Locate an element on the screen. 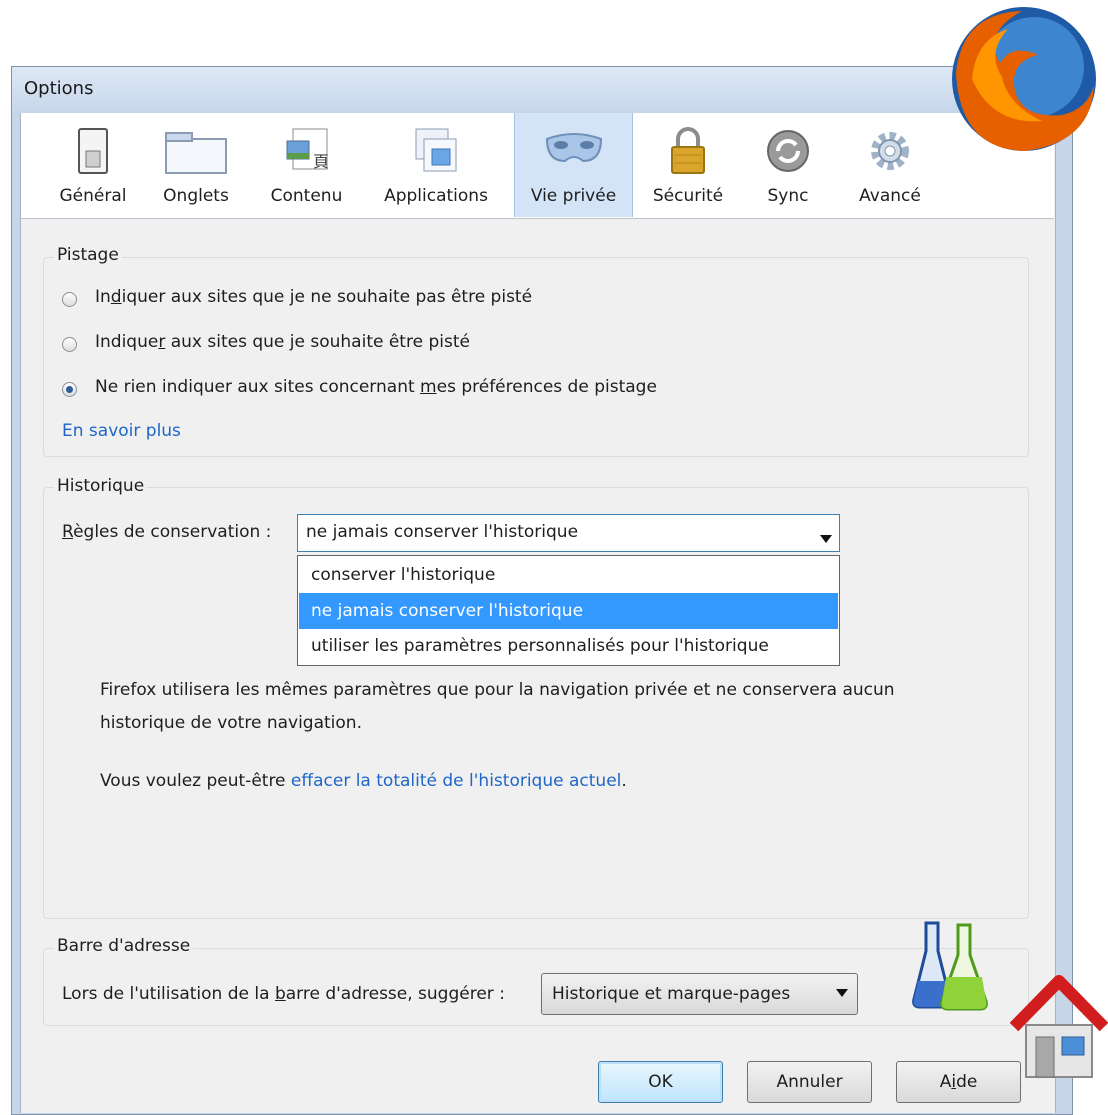 The width and height of the screenshot is (1108, 1115). tab-securite: Sécurité is located at coordinates (688, 165).